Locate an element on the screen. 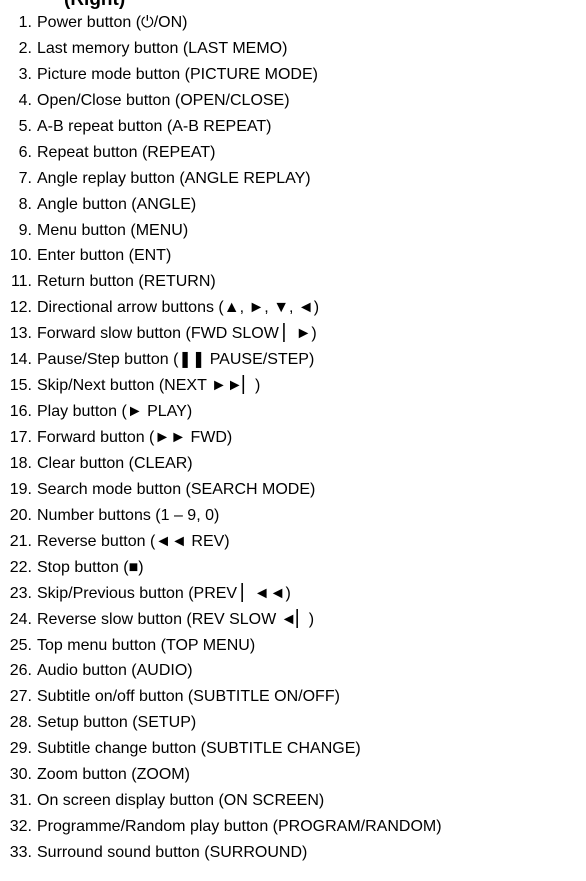 The image size is (586, 881). list-item: 23. Skip/Previous button (PREV ▏◄◄) is located at coordinates (293, 594).